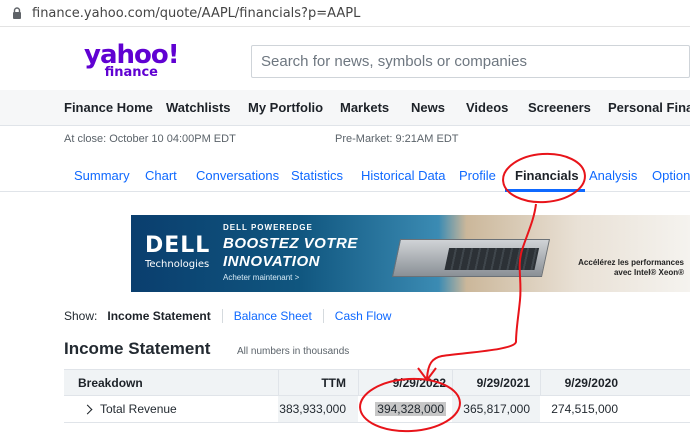 This screenshot has height=437, width=690. Describe the element at coordinates (545, 190) in the screenshot. I see `active-tab-indicator` at that location.